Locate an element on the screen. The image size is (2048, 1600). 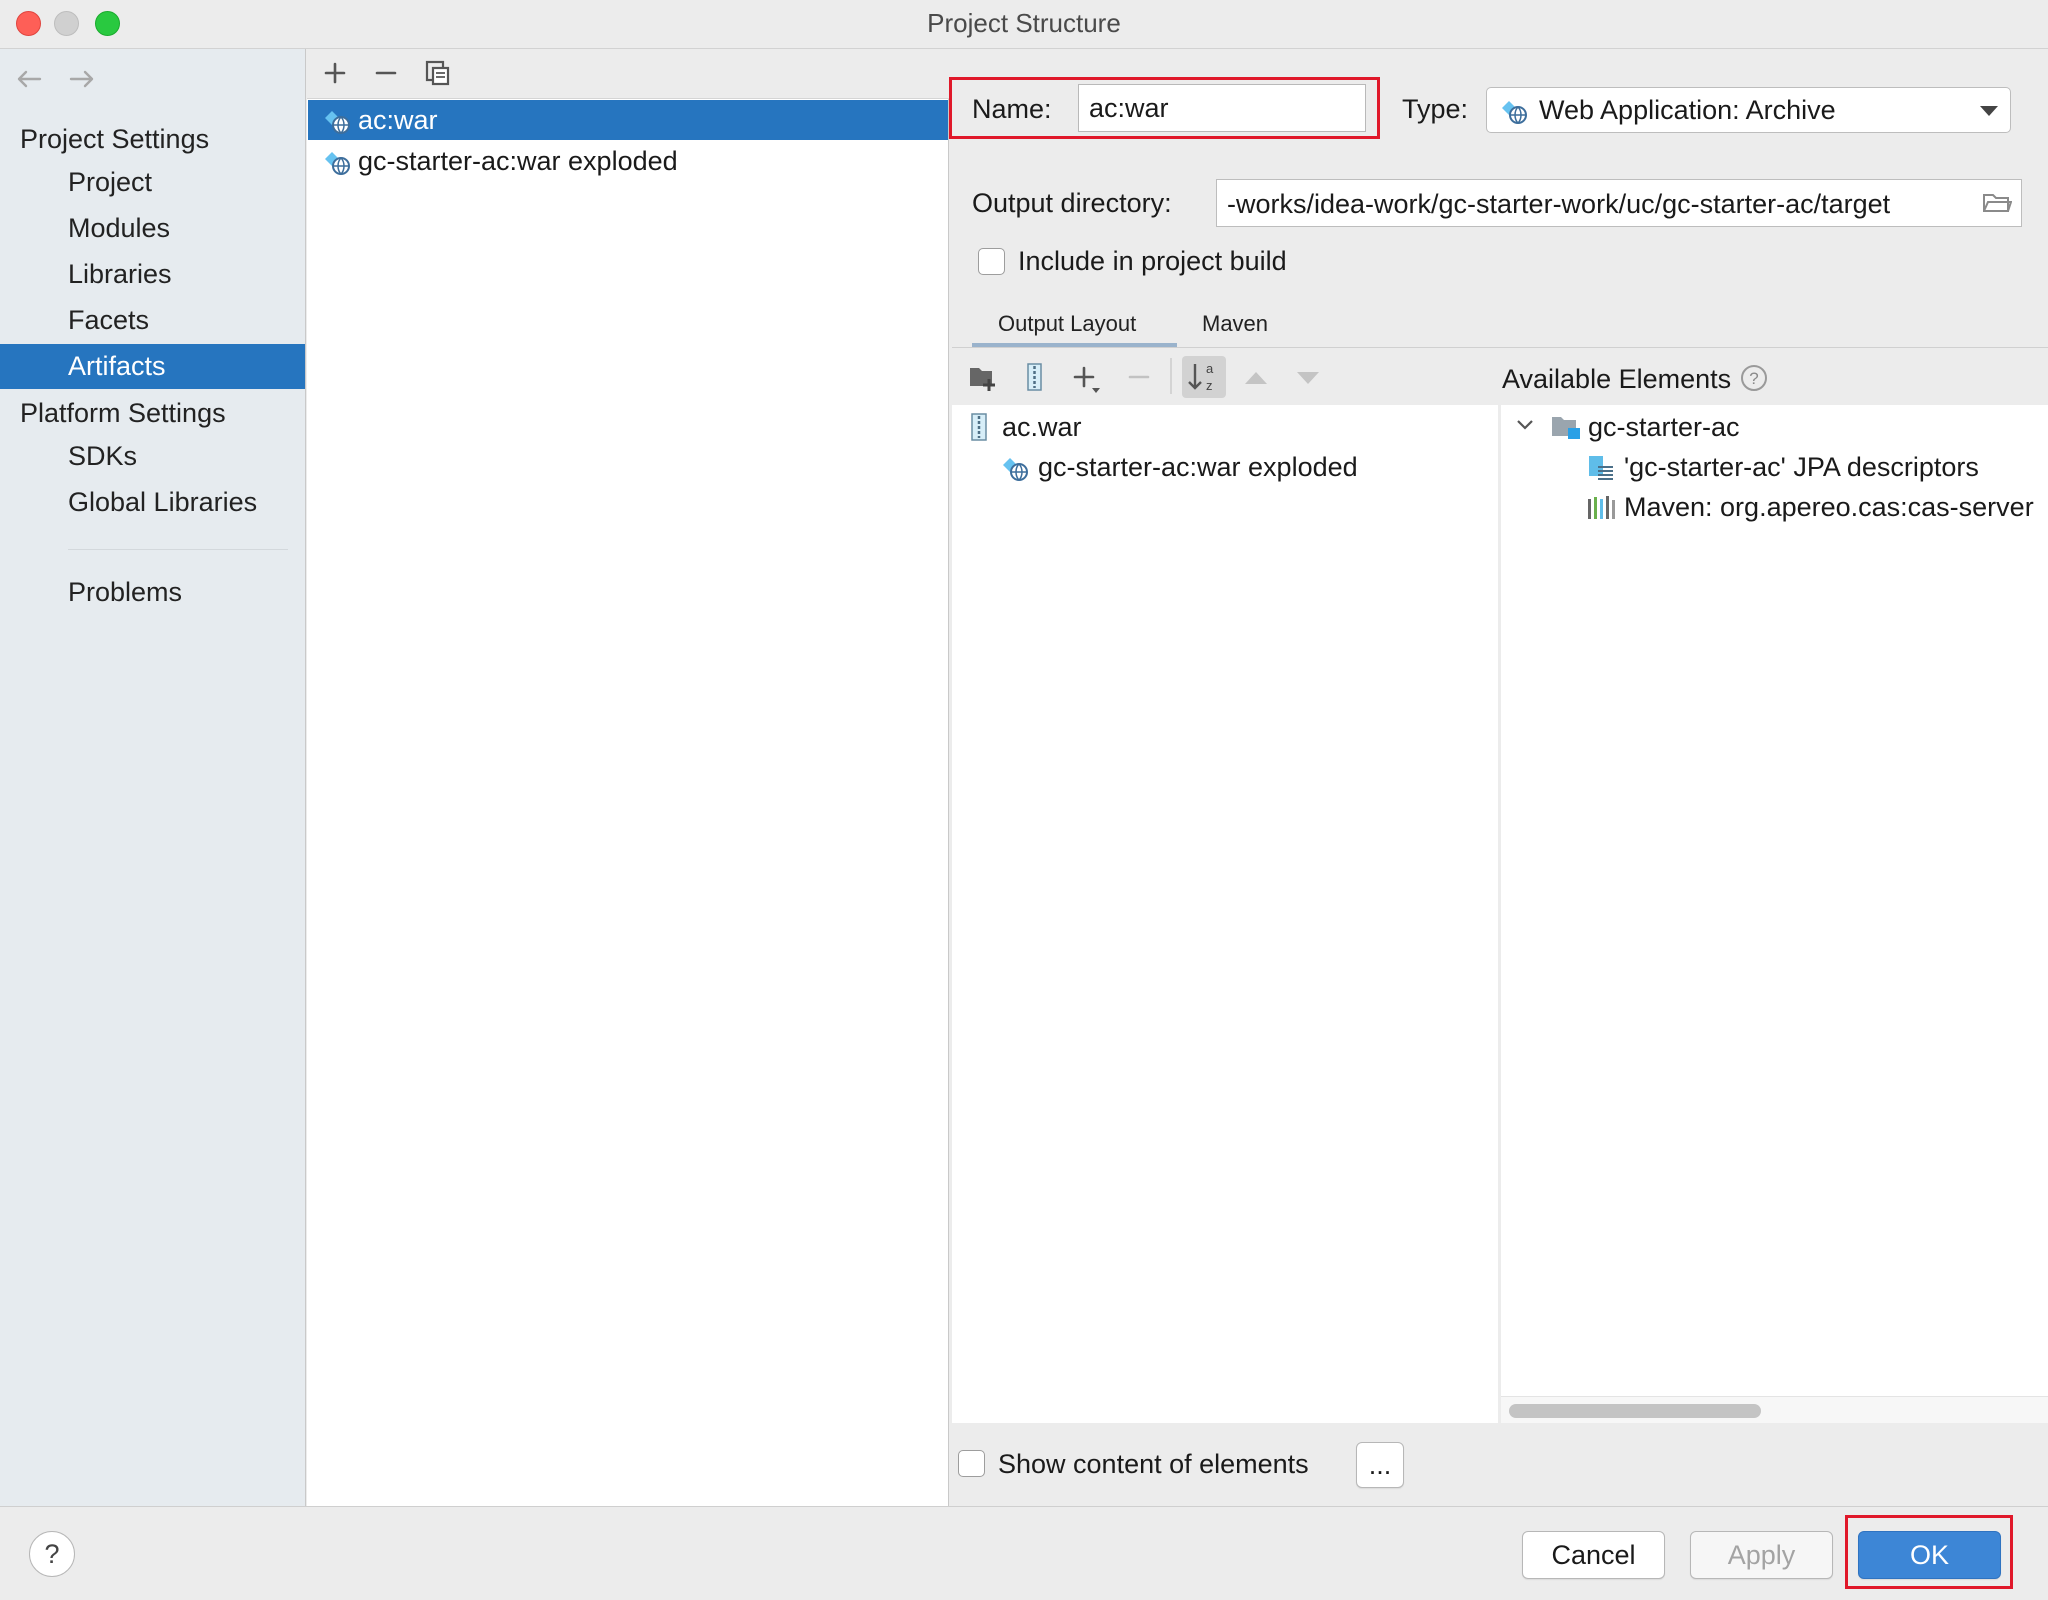
platform-settings-header: Platform Settings is located at coordinates (123, 413).